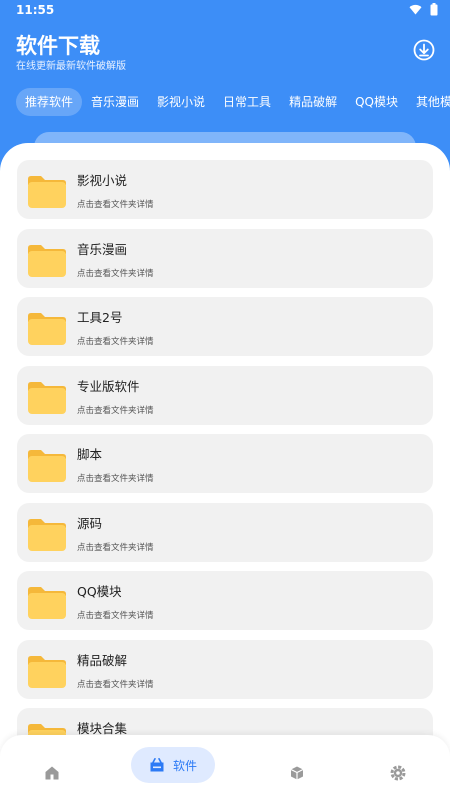 Image resolution: width=450 pixels, height=800 pixels. I want to click on tab-premium-cracked: 精品破解, so click(313, 102).